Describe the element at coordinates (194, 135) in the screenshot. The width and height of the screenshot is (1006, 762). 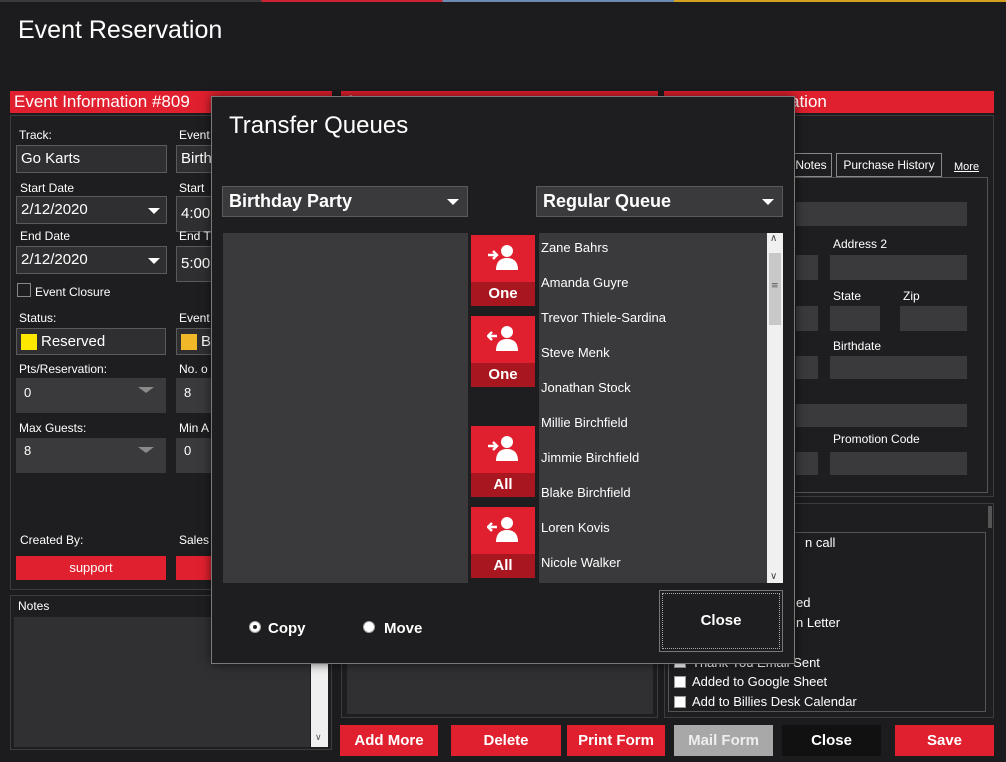
I see `event-type-label: Event` at that location.